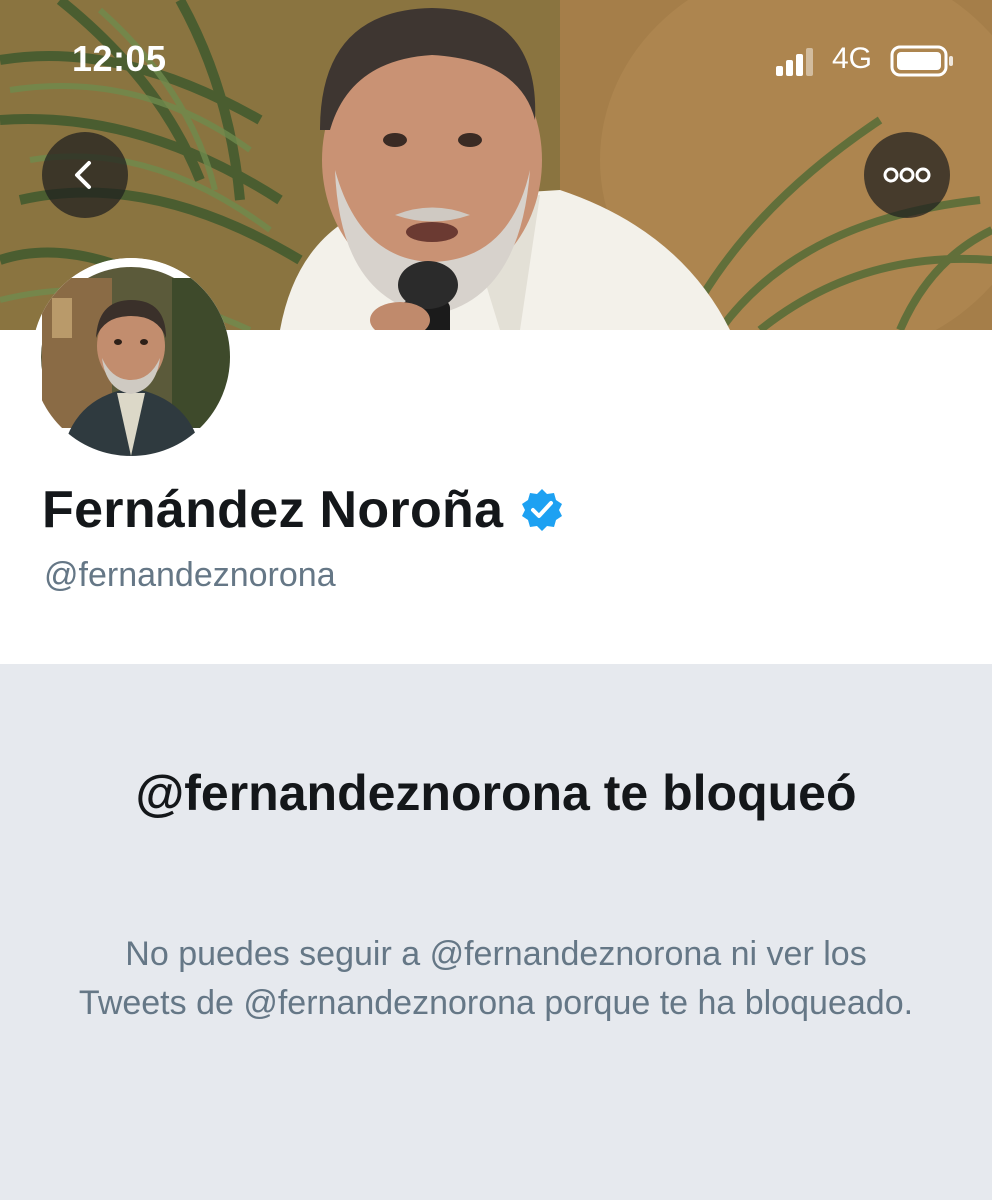  I want to click on profile-avatar, so click(131, 357).